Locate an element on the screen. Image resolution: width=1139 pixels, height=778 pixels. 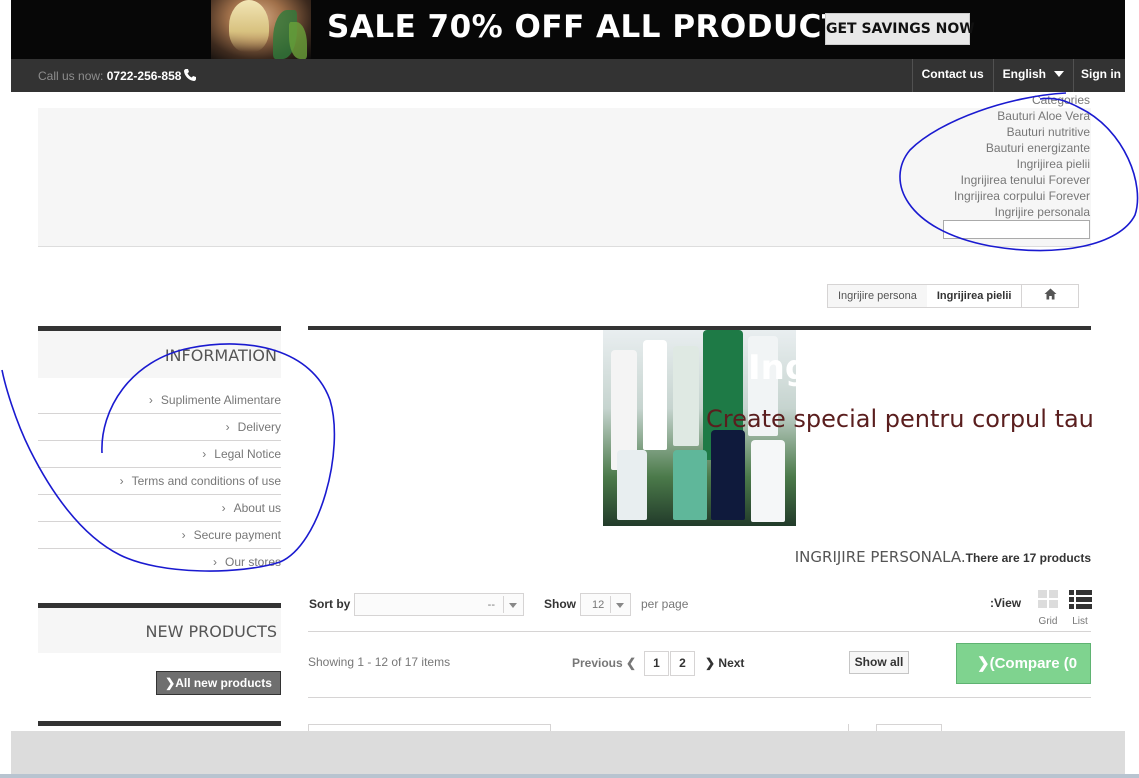
category-item: Bauturi Aloe Vera is located at coordinates (1022, 116).